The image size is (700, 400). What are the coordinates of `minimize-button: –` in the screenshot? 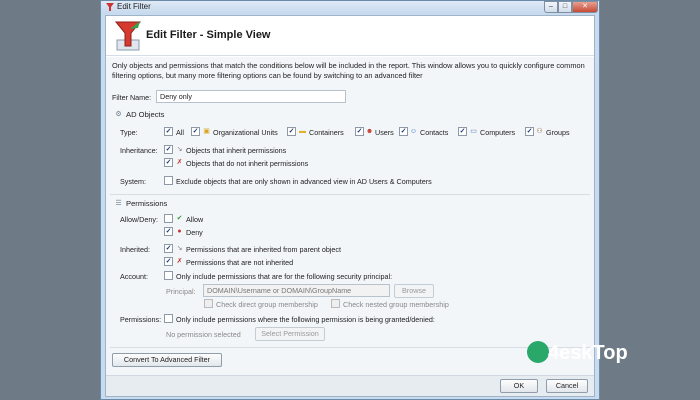 It's located at (551, 7).